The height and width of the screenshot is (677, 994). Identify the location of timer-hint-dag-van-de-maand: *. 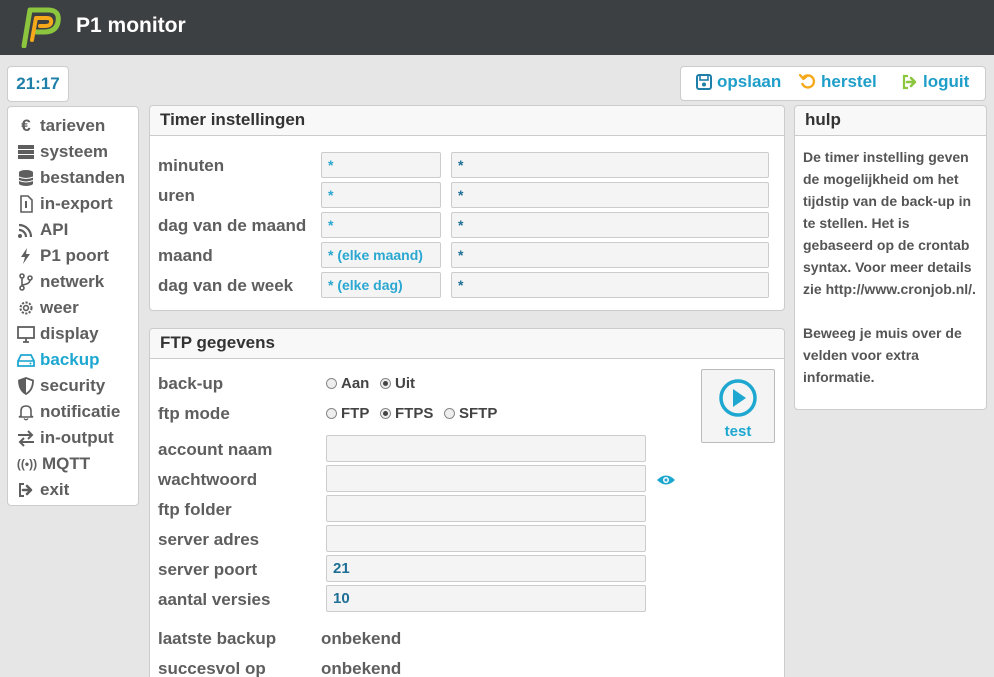
(381, 225).